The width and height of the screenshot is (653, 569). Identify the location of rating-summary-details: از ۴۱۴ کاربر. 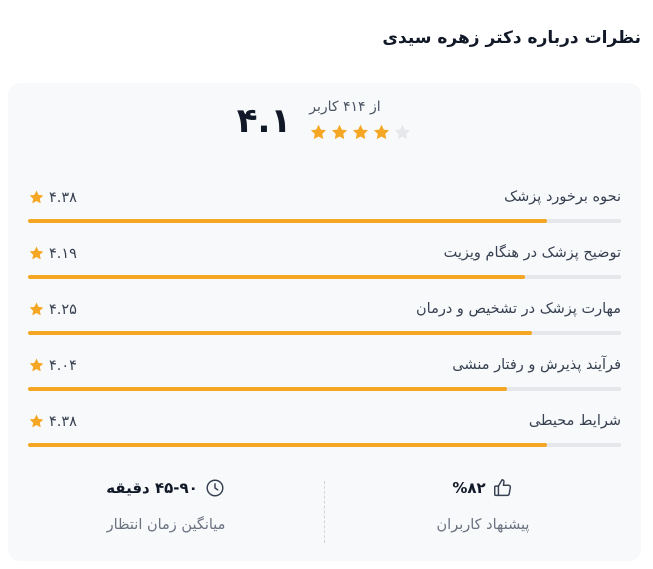
(360, 120).